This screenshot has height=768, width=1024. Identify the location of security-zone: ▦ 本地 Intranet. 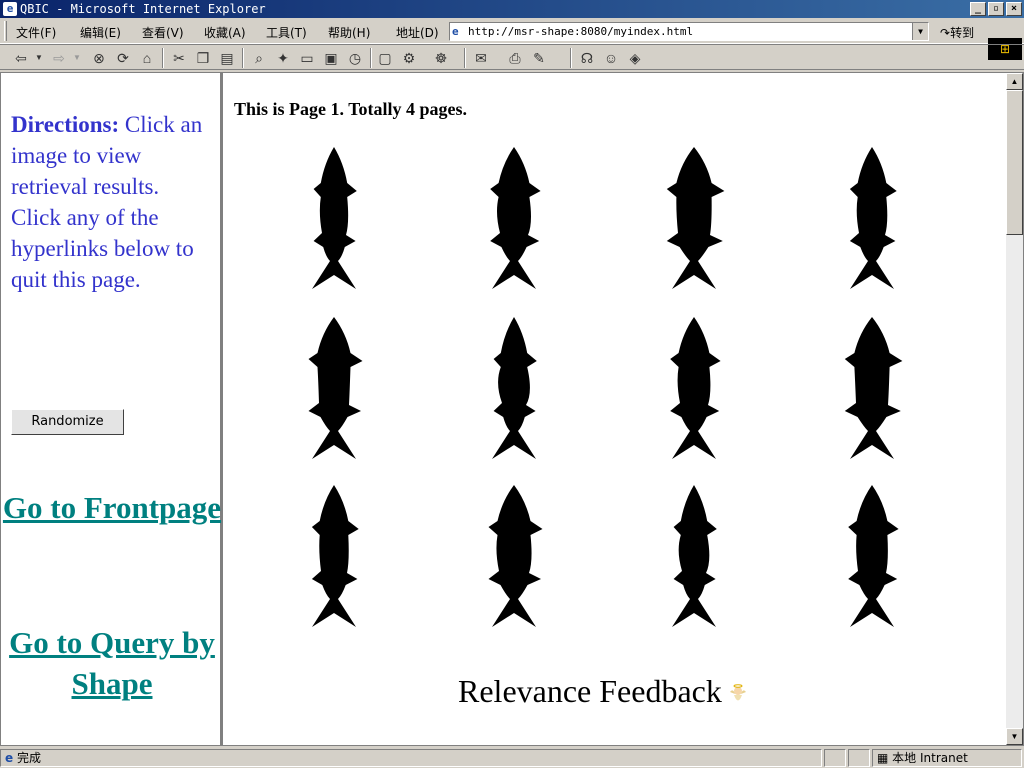
(947, 758).